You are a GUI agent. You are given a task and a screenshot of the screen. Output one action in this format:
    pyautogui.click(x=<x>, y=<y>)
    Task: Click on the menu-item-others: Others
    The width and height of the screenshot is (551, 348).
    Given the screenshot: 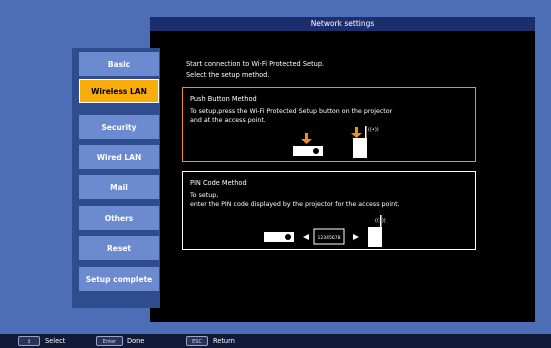 What is the action you would take?
    pyautogui.click(x=119, y=218)
    